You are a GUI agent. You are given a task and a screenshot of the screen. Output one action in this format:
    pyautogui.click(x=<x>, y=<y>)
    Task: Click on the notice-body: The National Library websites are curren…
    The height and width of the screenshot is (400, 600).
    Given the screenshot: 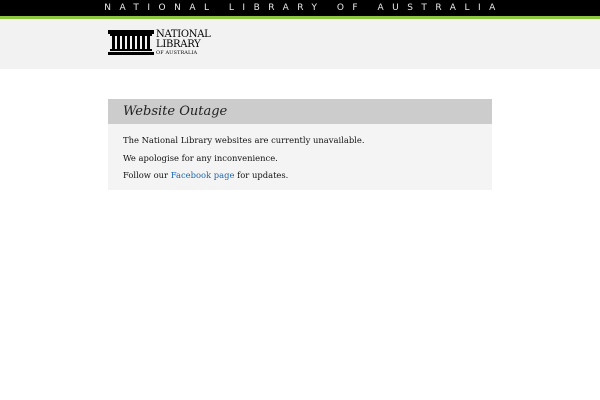 What is the action you would take?
    pyautogui.click(x=300, y=154)
    